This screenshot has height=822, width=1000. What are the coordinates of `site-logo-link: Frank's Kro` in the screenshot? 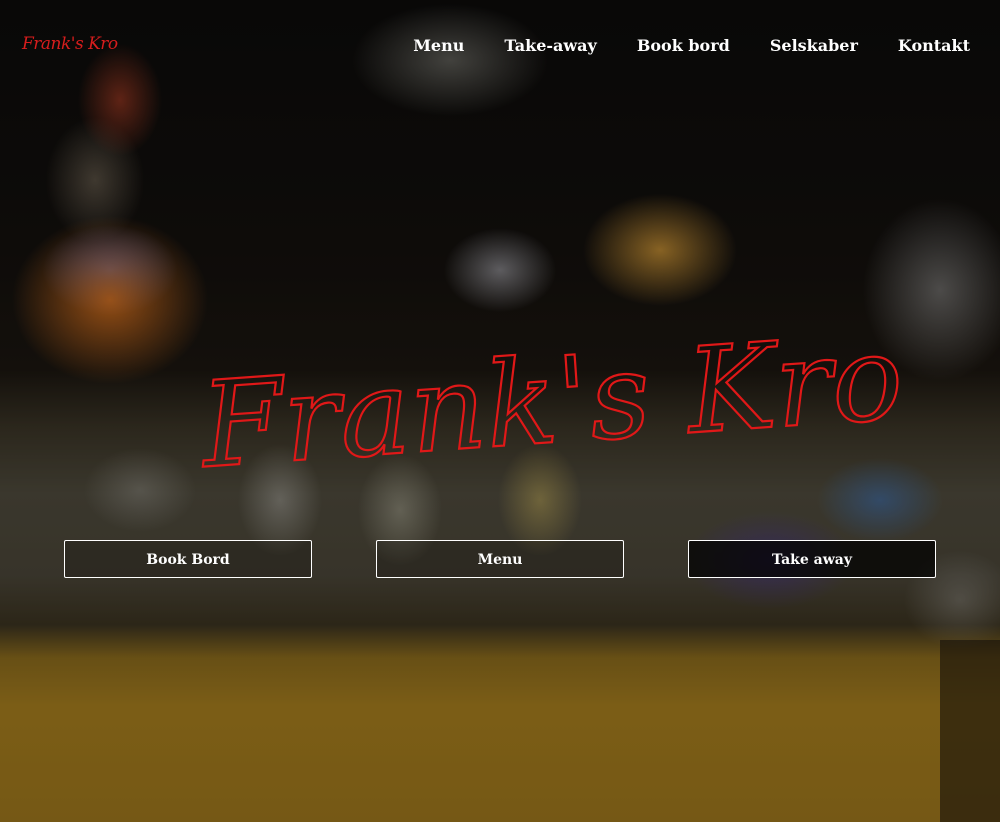 It's located at (70, 44).